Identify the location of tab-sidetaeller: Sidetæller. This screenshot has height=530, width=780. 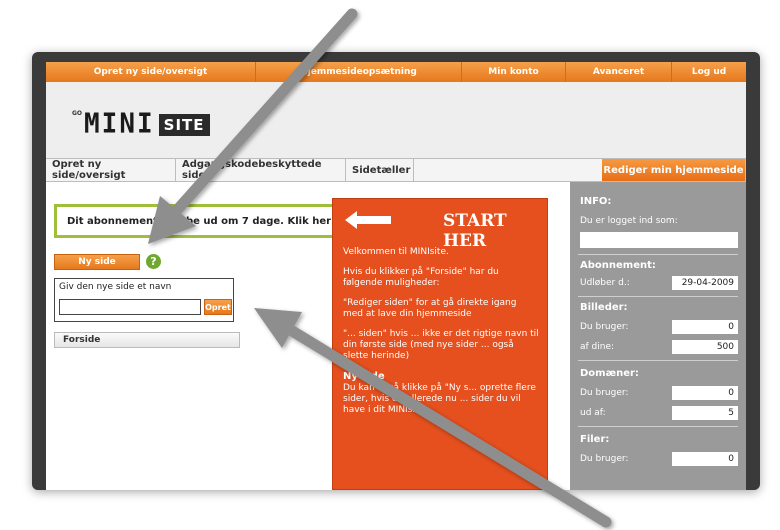
(380, 170).